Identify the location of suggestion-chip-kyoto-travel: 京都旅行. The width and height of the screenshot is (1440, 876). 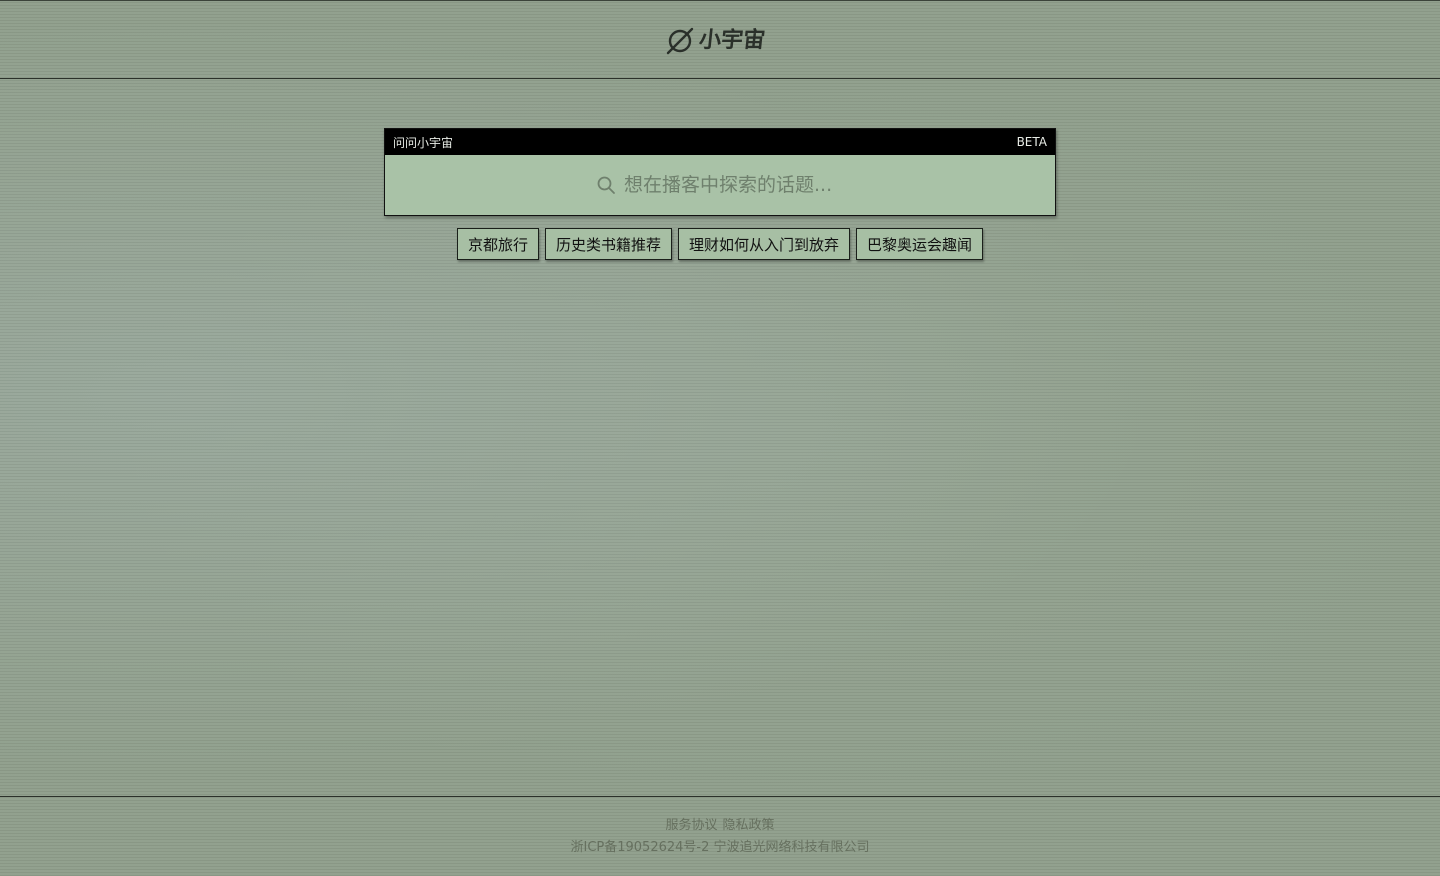
(497, 244).